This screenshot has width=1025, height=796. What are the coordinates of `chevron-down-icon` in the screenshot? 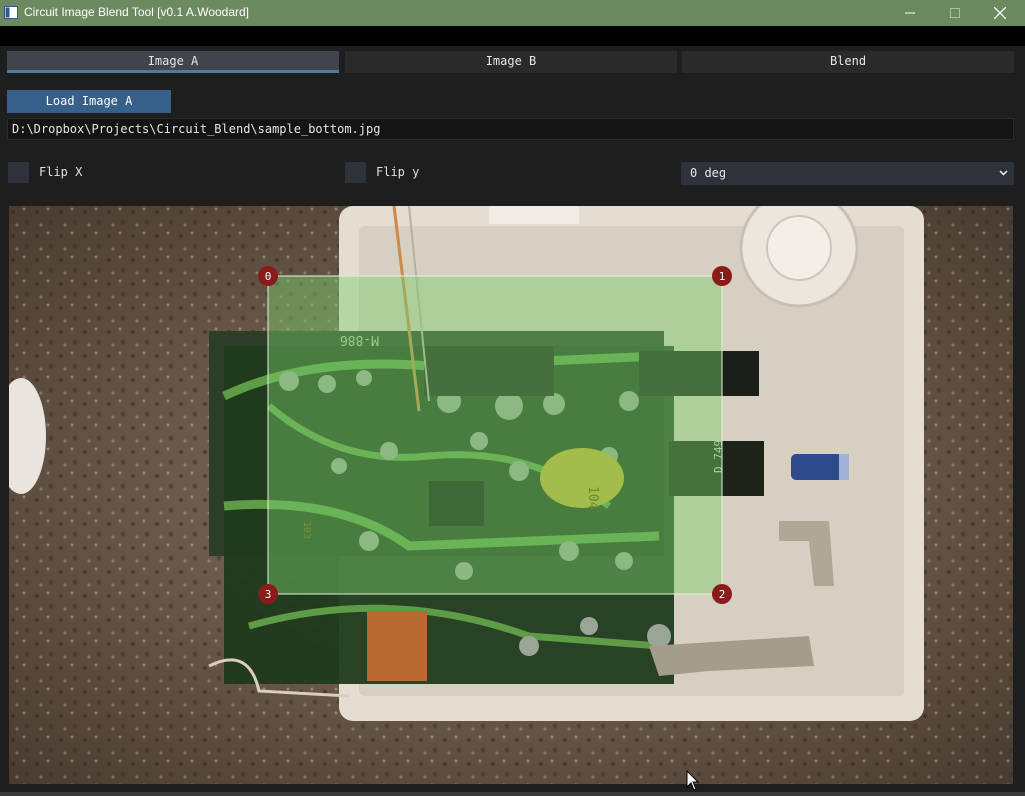 It's located at (1003, 173).